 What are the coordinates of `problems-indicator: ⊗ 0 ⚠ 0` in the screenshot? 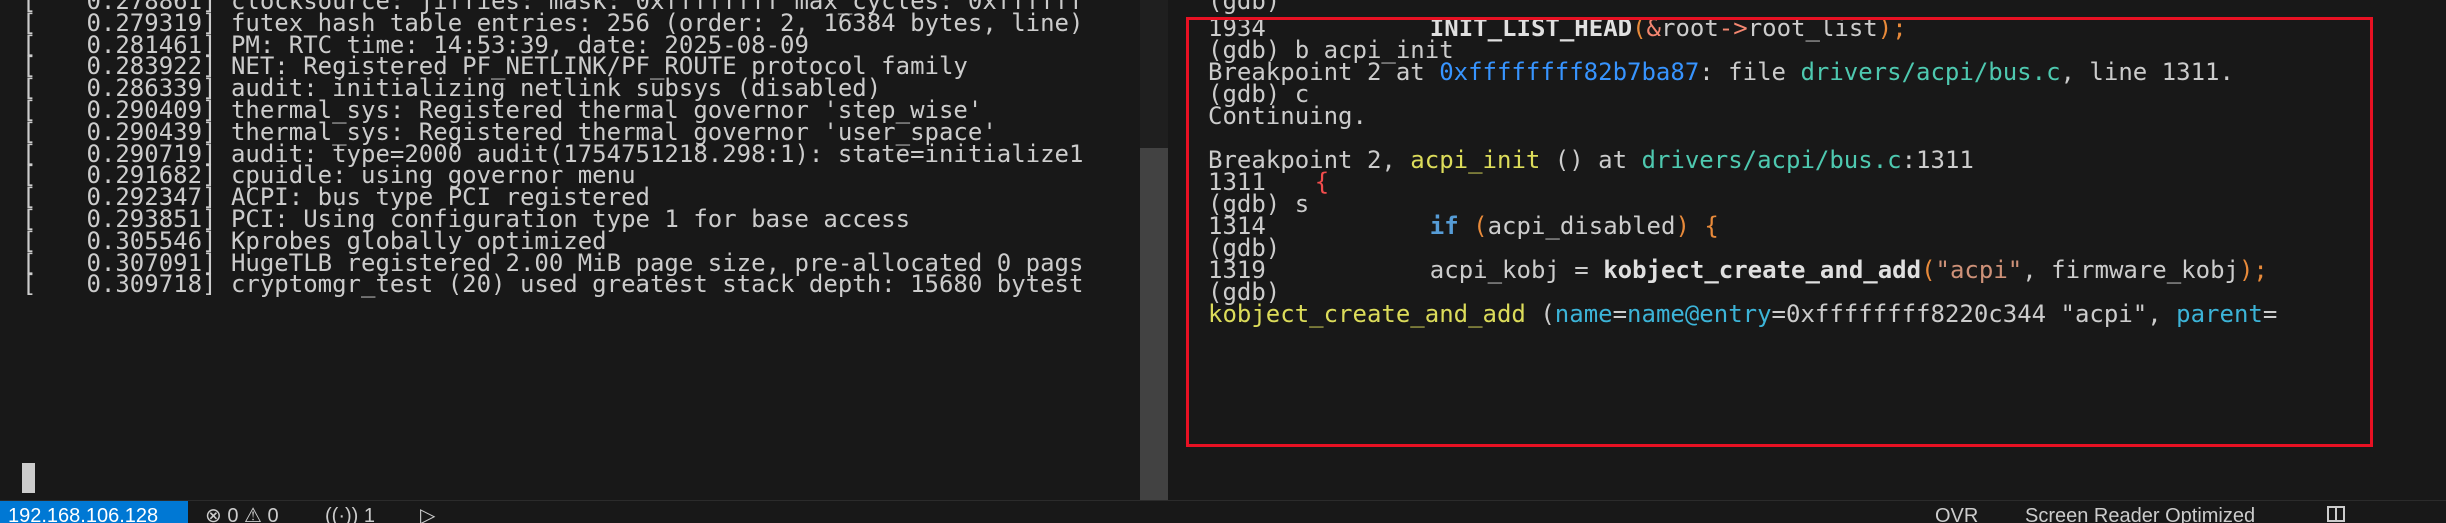 It's located at (242, 512).